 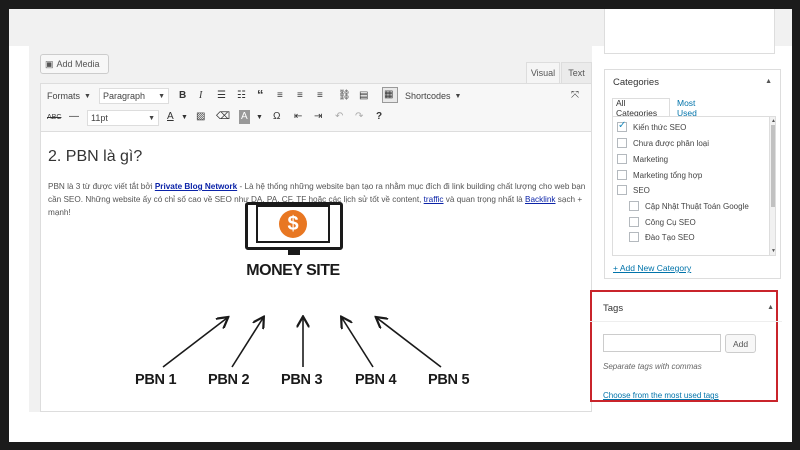 What do you see at coordinates (652, 268) in the screenshot?
I see `add-new-category-link: + Add New Category` at bounding box center [652, 268].